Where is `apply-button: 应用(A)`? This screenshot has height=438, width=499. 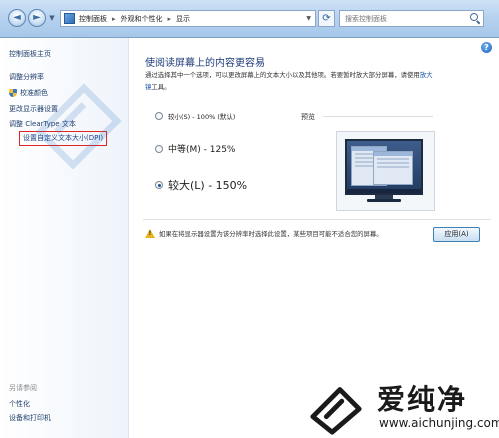
apply-button: 应用(A) is located at coordinates (456, 234).